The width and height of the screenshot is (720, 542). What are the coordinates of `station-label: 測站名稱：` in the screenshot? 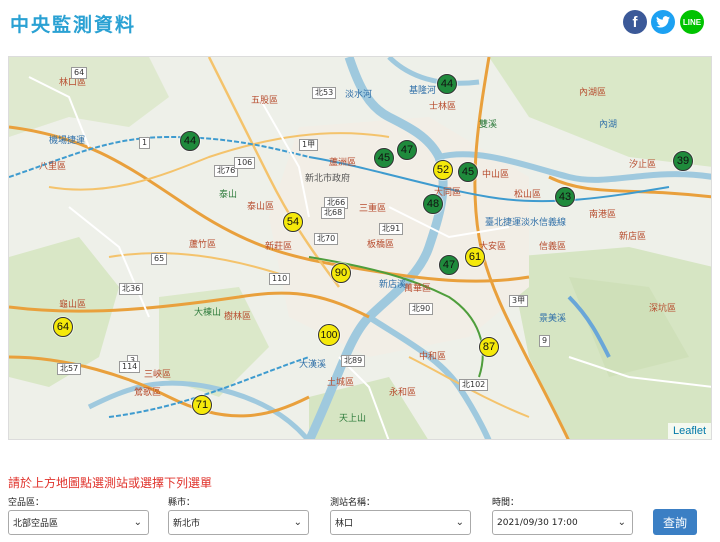 It's located at (353, 503).